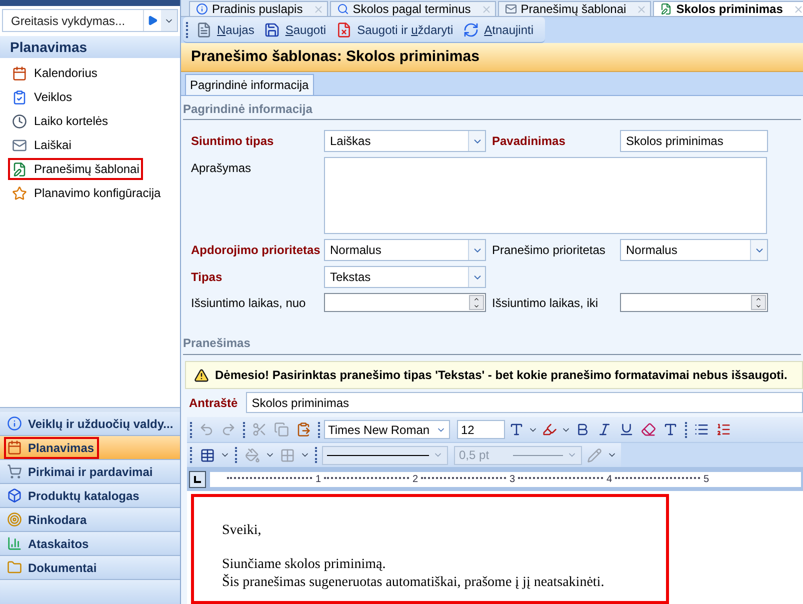  I want to click on ruler-number: 5, so click(706, 479).